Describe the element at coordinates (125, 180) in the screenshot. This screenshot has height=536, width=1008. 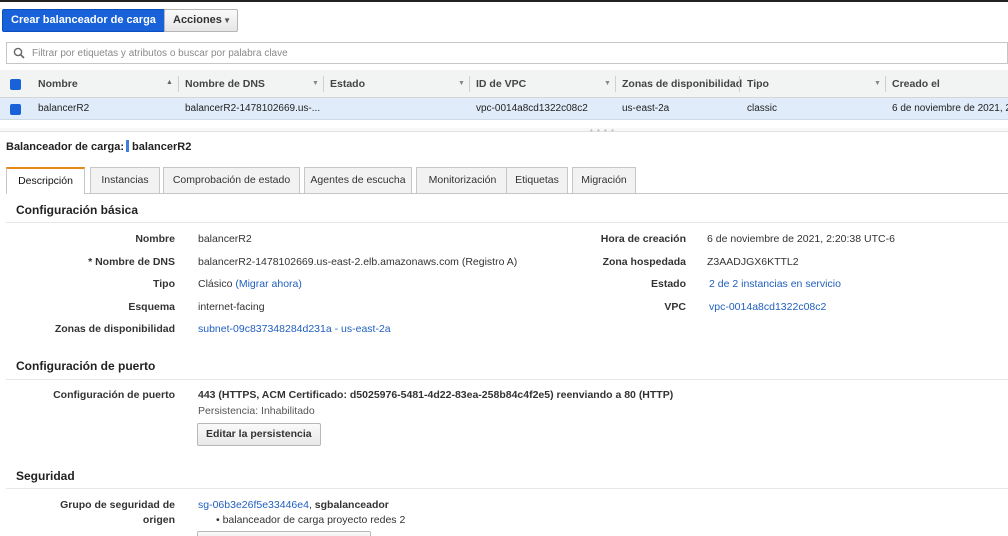
I see `tab-instances: Instancias` at that location.